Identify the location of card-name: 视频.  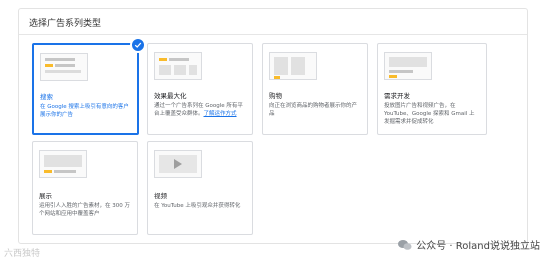
(160, 196).